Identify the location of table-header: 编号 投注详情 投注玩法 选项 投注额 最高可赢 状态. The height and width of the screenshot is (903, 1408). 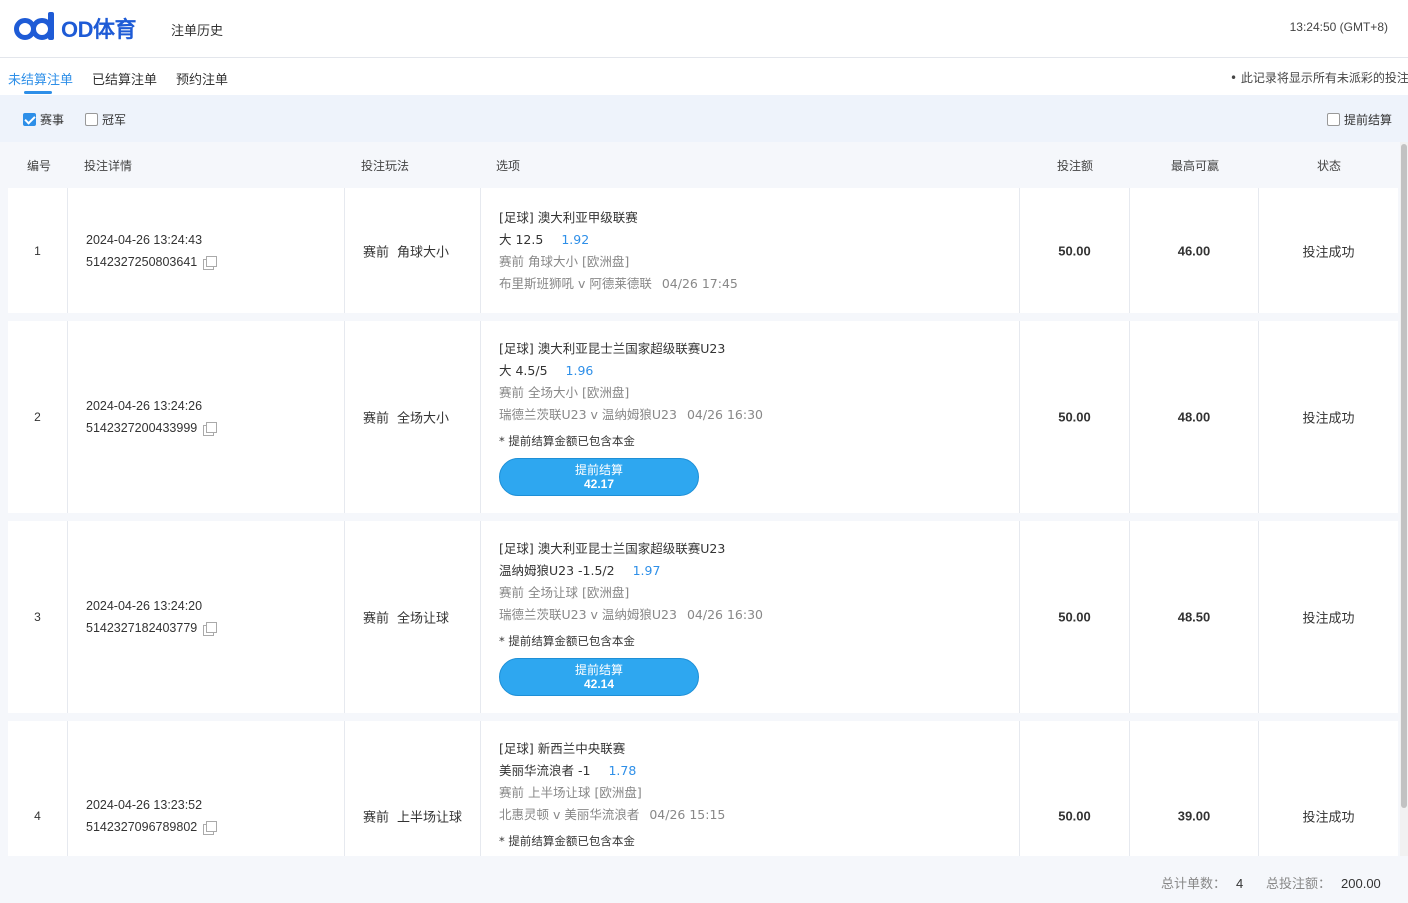
(703, 164).